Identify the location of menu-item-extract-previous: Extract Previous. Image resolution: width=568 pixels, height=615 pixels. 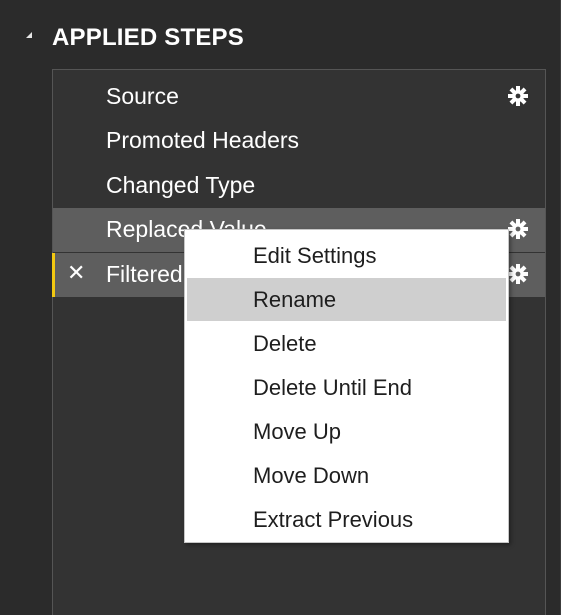
(346, 519).